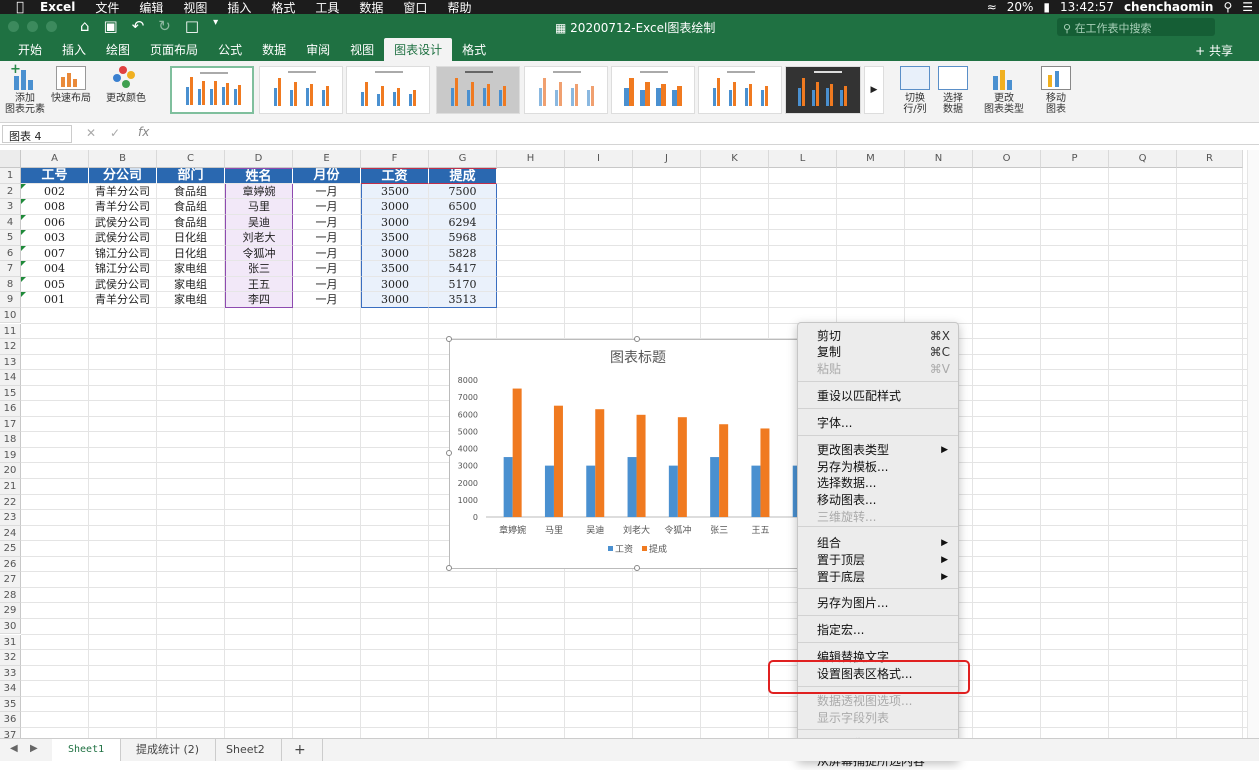 This screenshot has width=1259, height=770. What do you see at coordinates (259, 159) in the screenshot?
I see `column-header-D: D` at bounding box center [259, 159].